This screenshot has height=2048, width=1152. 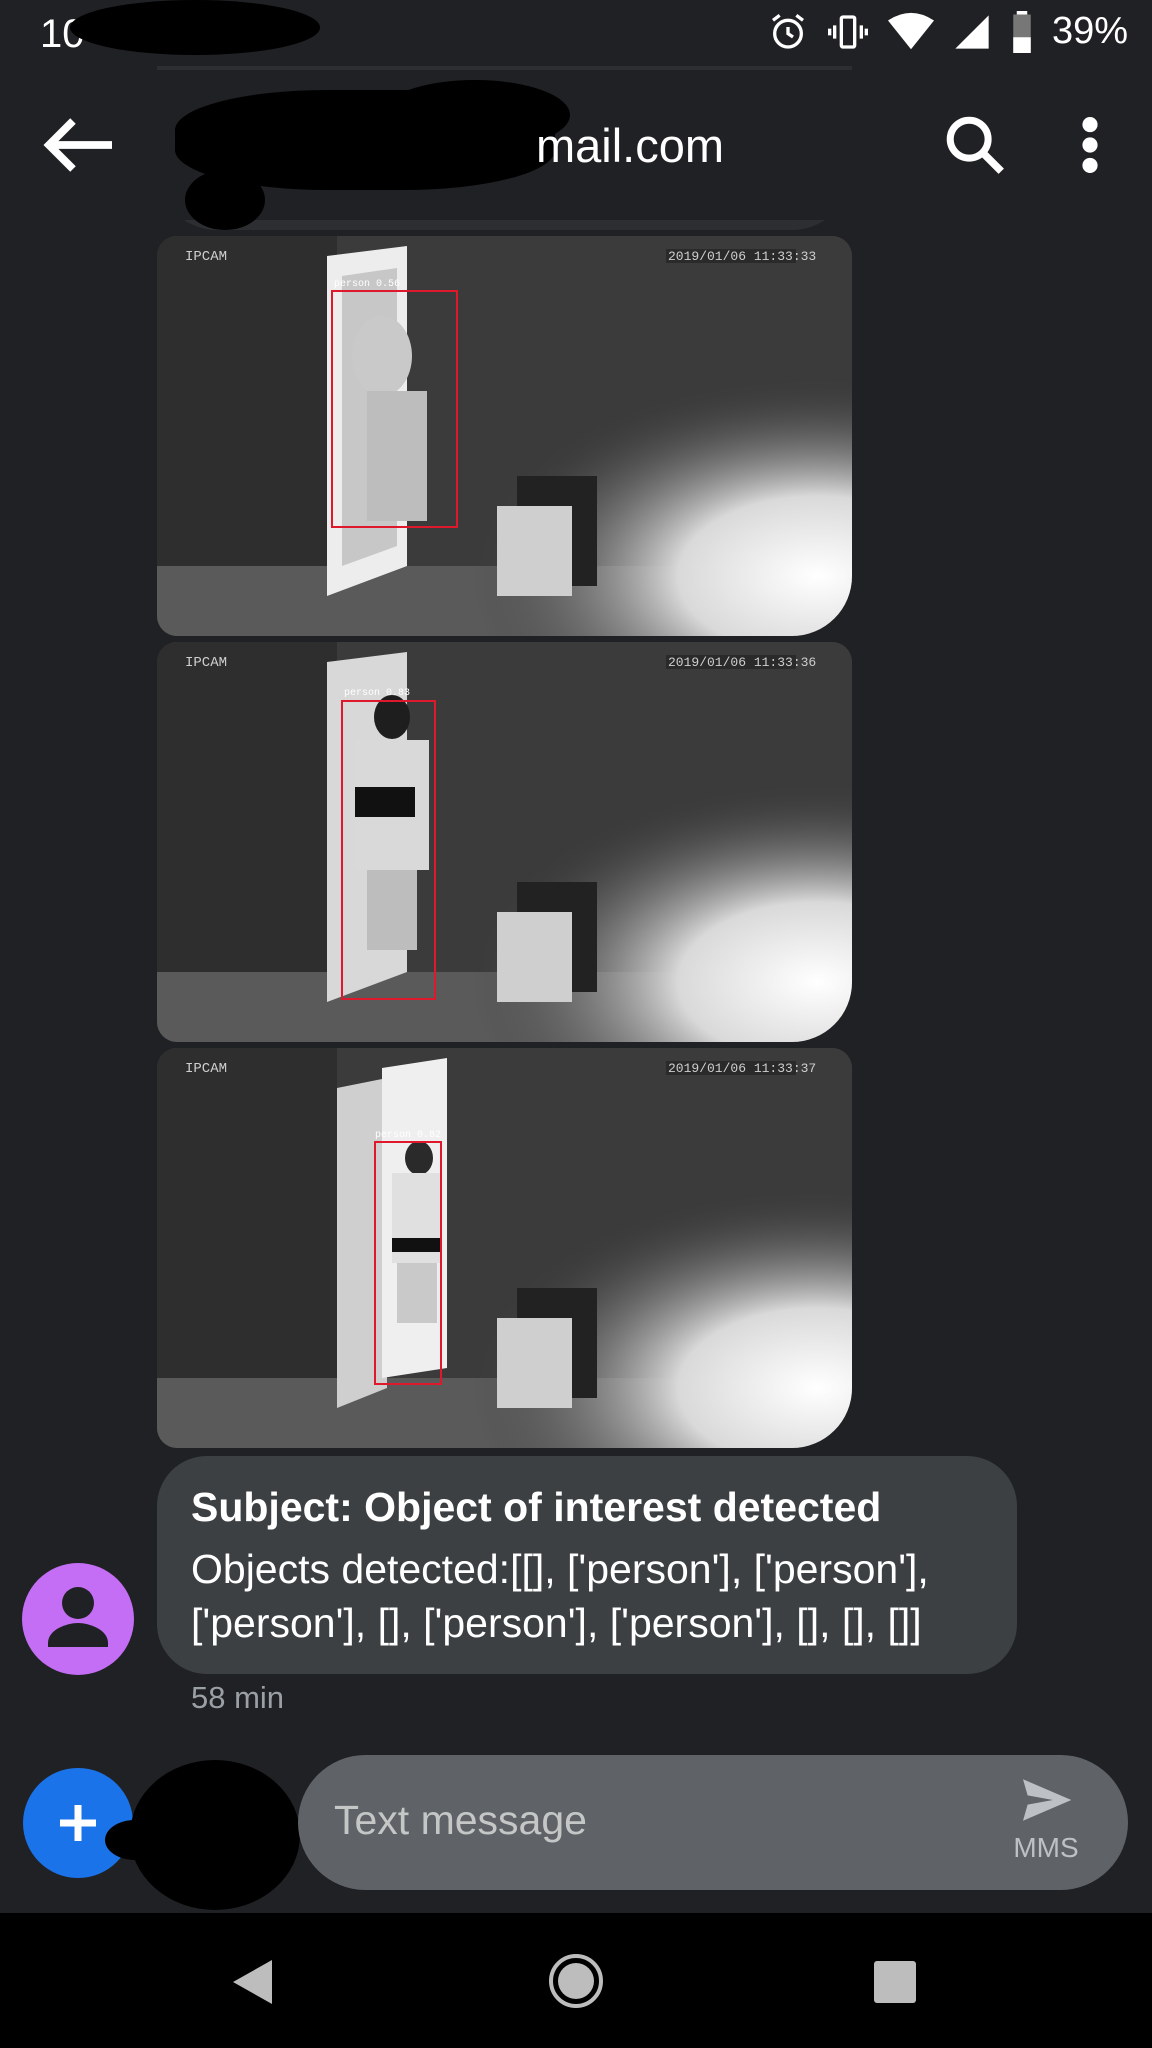 I want to click on nav-back-icon, so click(x=252, y=1982).